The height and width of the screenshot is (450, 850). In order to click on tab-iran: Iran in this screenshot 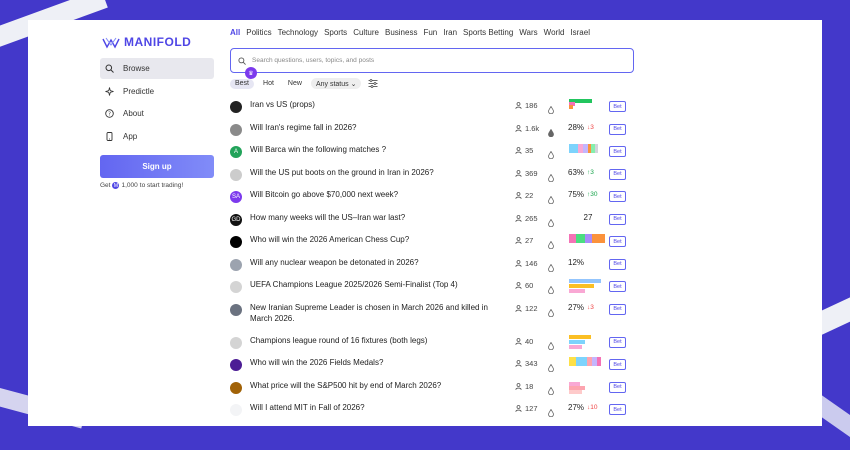, I will do `click(450, 32)`.